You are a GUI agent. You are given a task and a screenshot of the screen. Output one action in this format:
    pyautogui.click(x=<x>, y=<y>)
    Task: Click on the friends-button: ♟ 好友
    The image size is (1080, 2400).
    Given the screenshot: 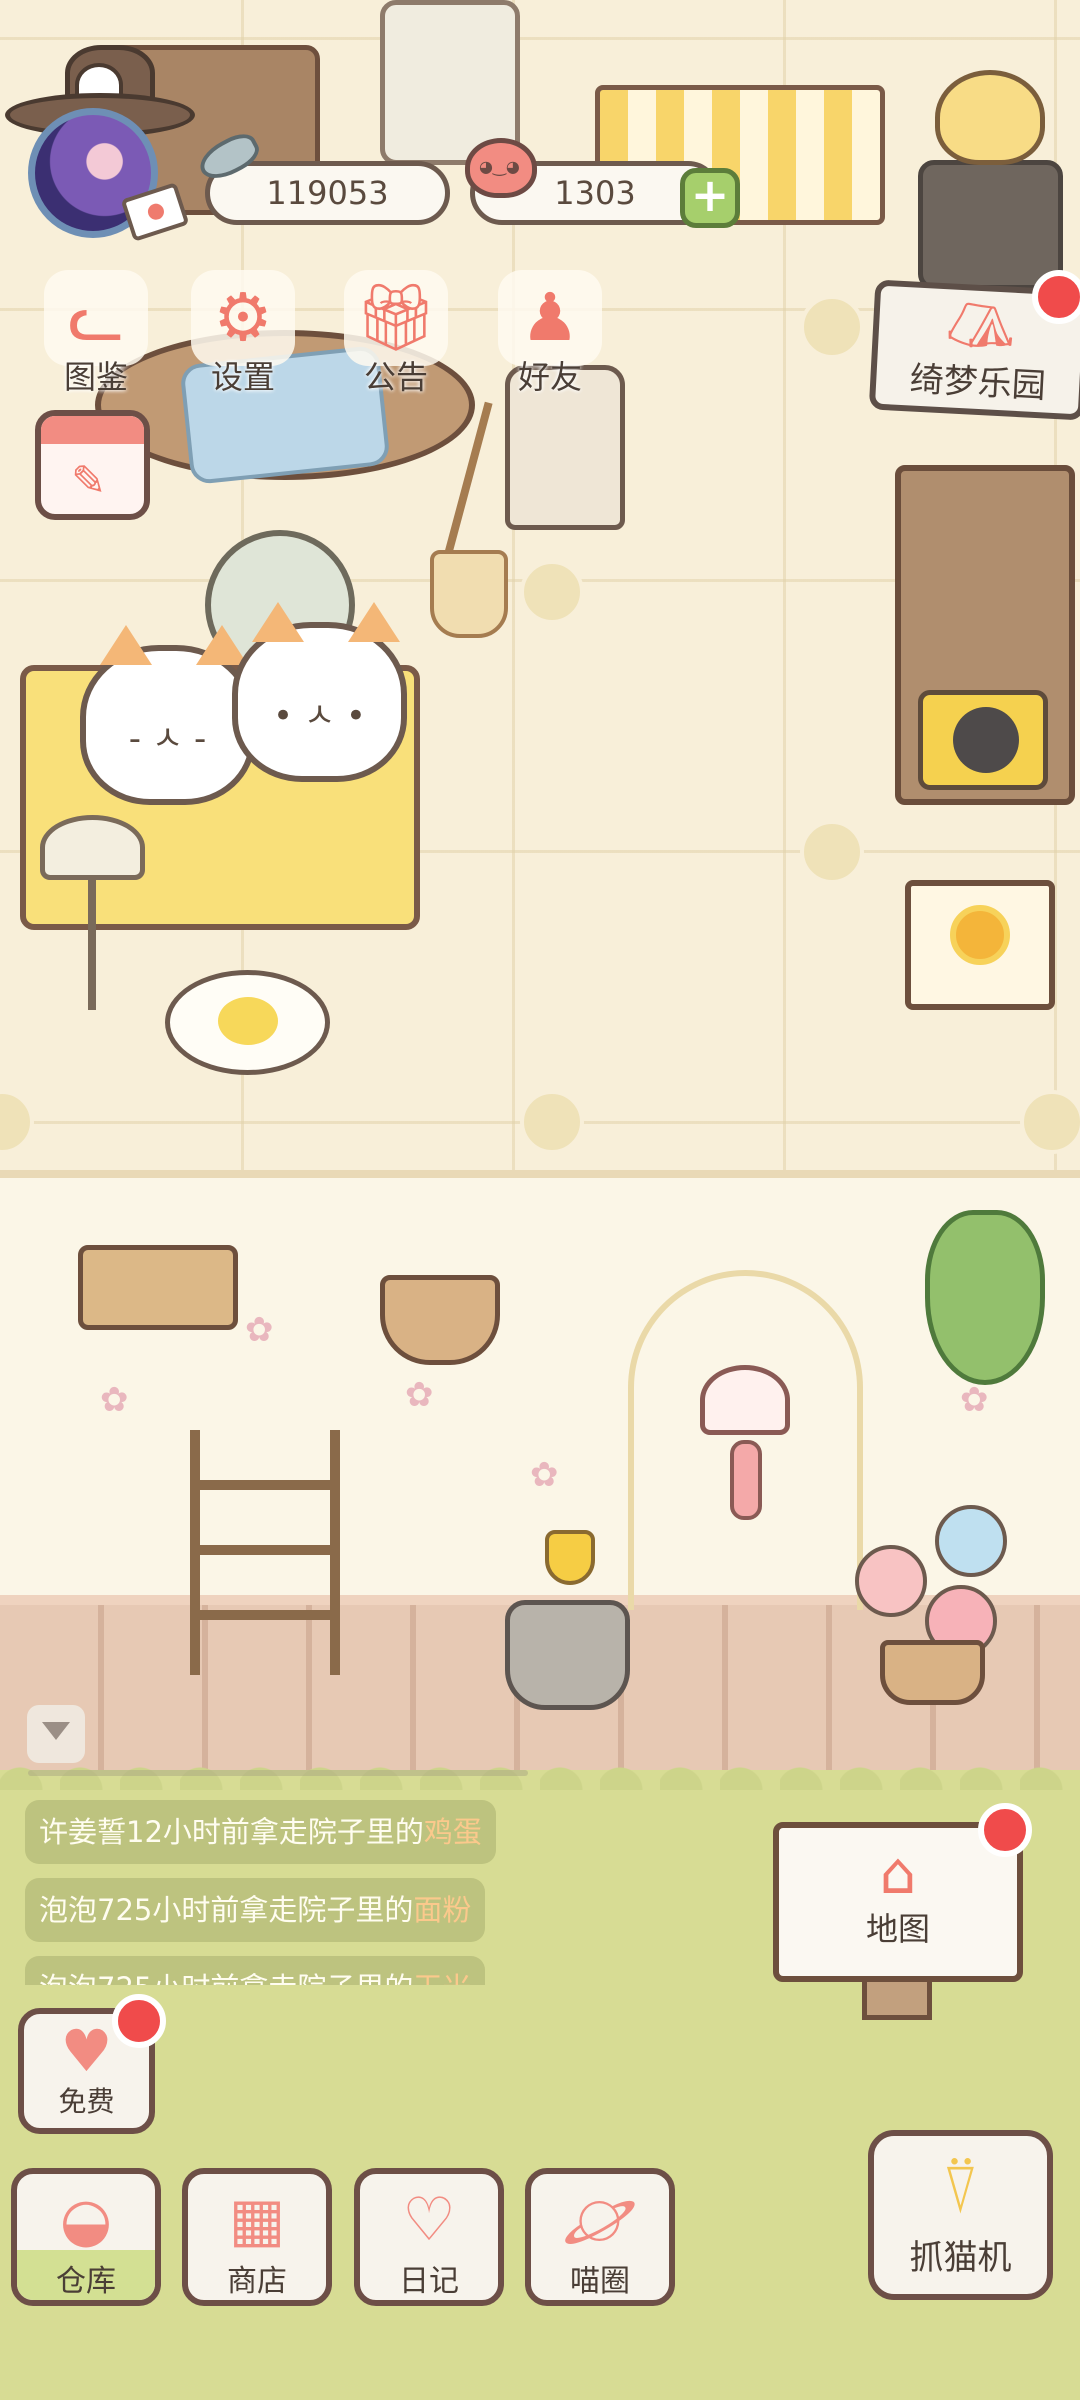 What is the action you would take?
    pyautogui.click(x=550, y=334)
    